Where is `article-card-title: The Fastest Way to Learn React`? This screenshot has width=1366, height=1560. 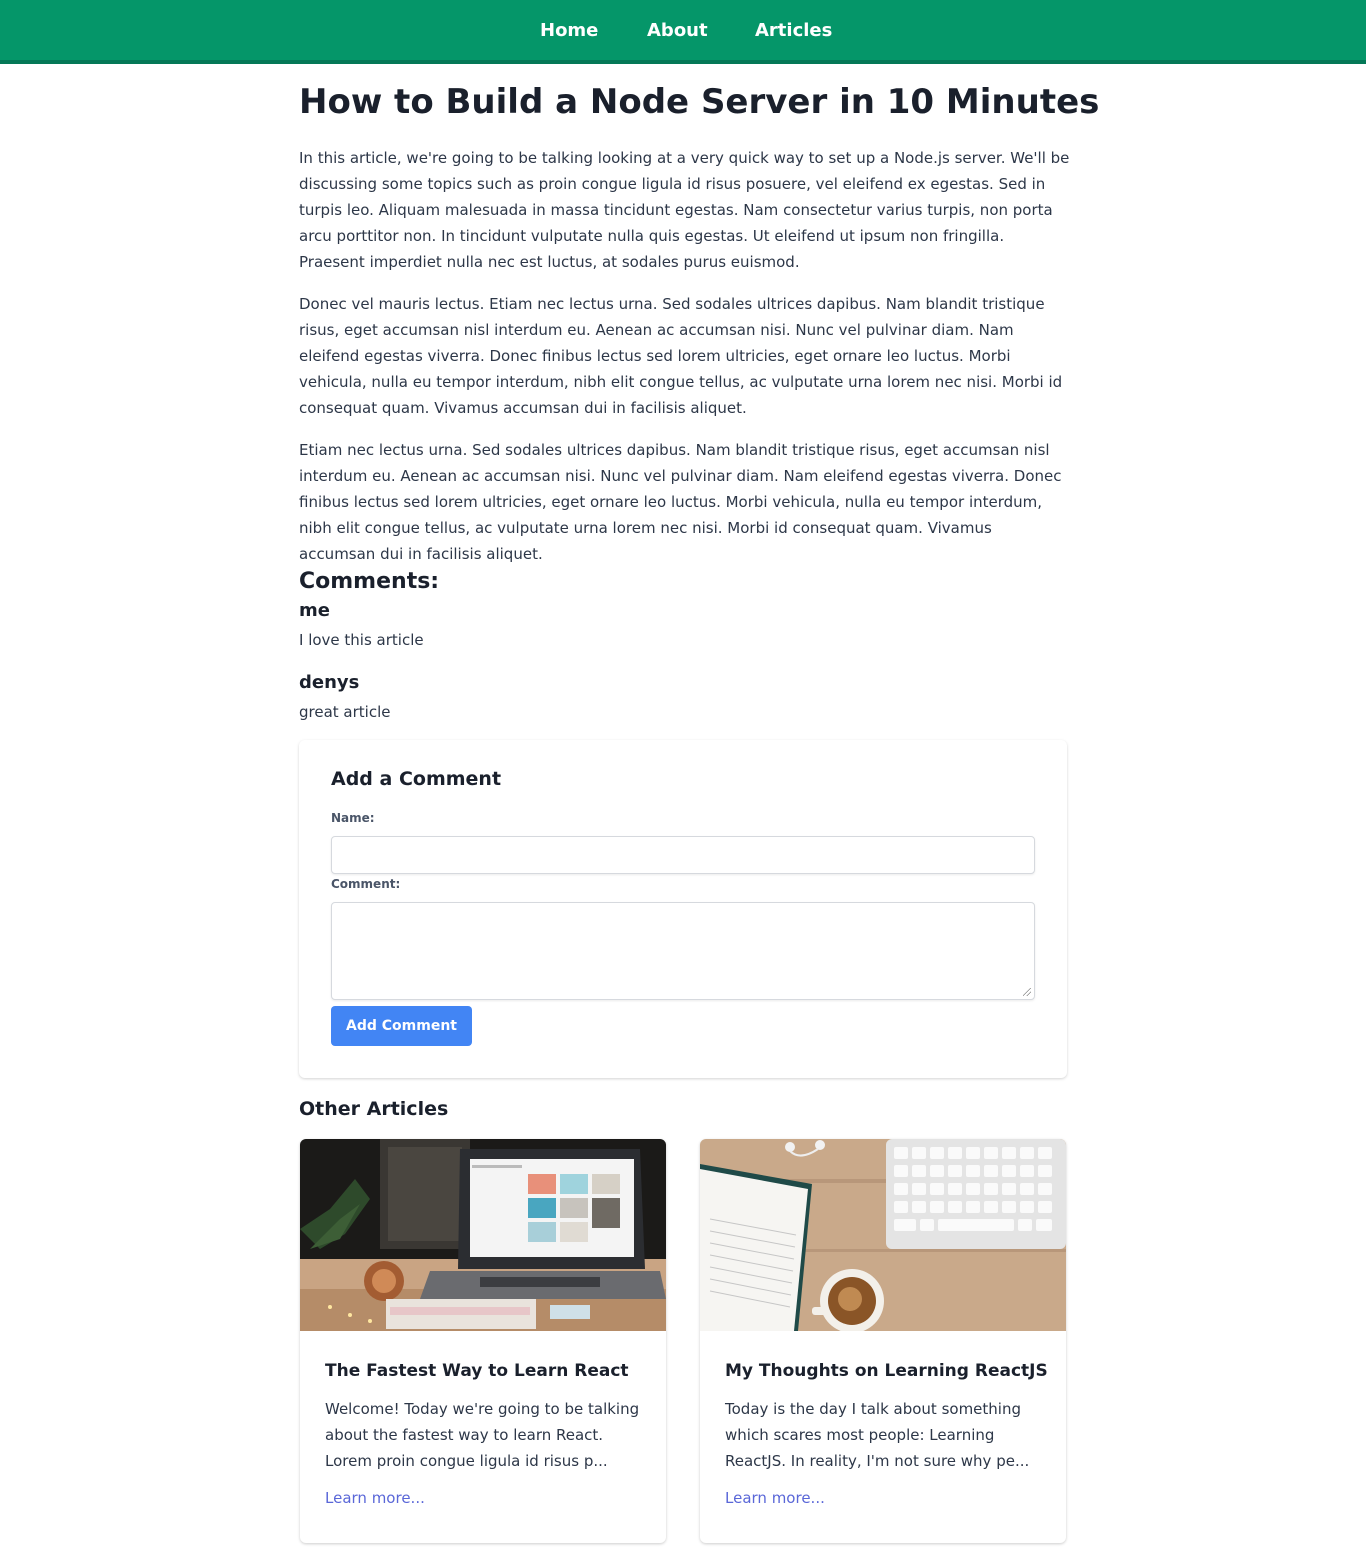 article-card-title: The Fastest Way to Learn React is located at coordinates (477, 1371).